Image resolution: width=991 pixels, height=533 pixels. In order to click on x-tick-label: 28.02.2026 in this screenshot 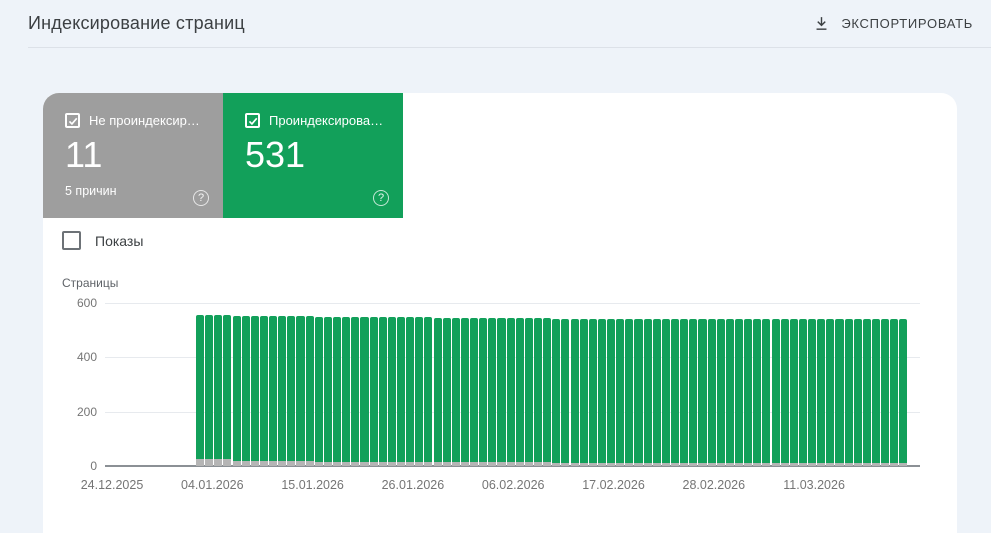, I will do `click(714, 485)`.